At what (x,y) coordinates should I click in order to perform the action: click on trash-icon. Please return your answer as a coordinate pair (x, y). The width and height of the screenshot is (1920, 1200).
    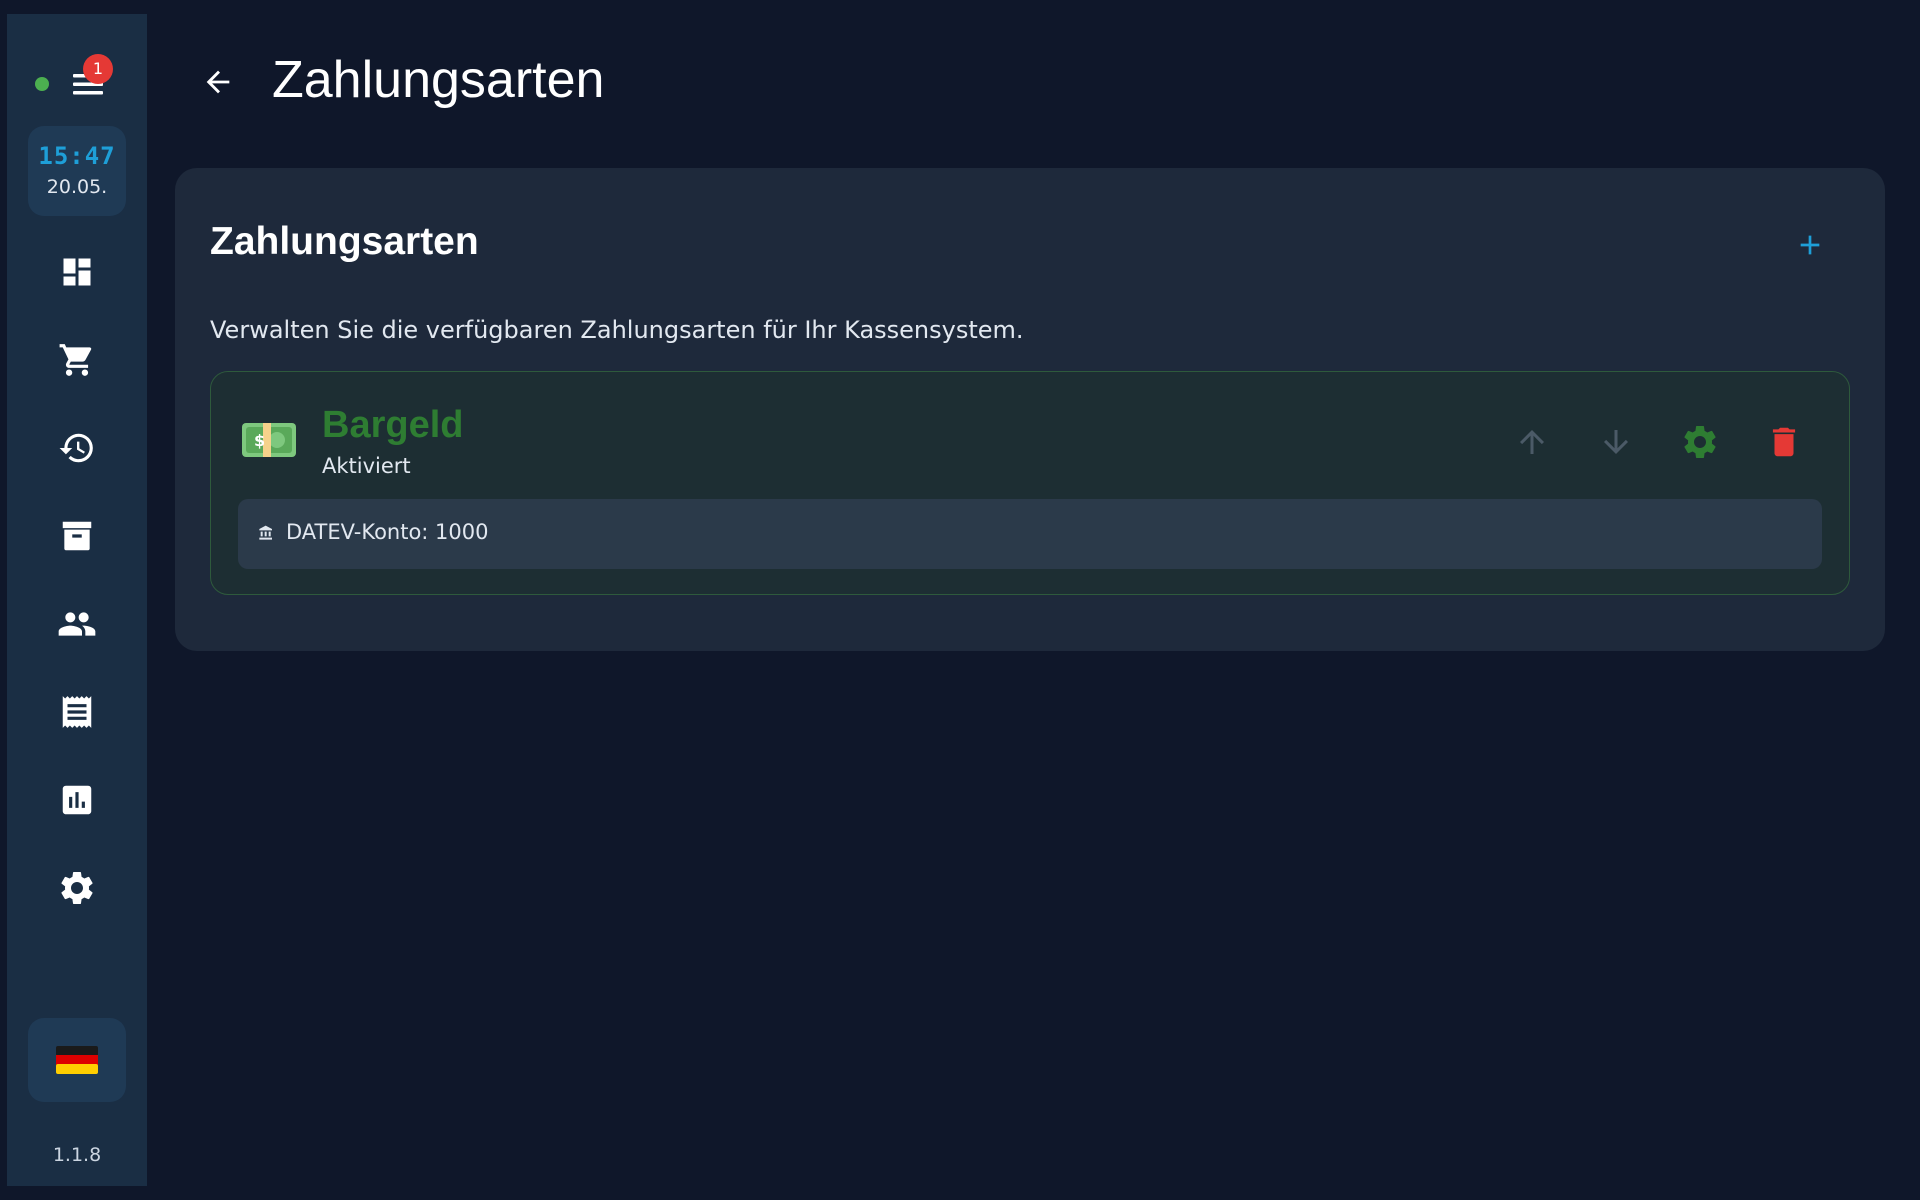
    Looking at the image, I should click on (1784, 442).